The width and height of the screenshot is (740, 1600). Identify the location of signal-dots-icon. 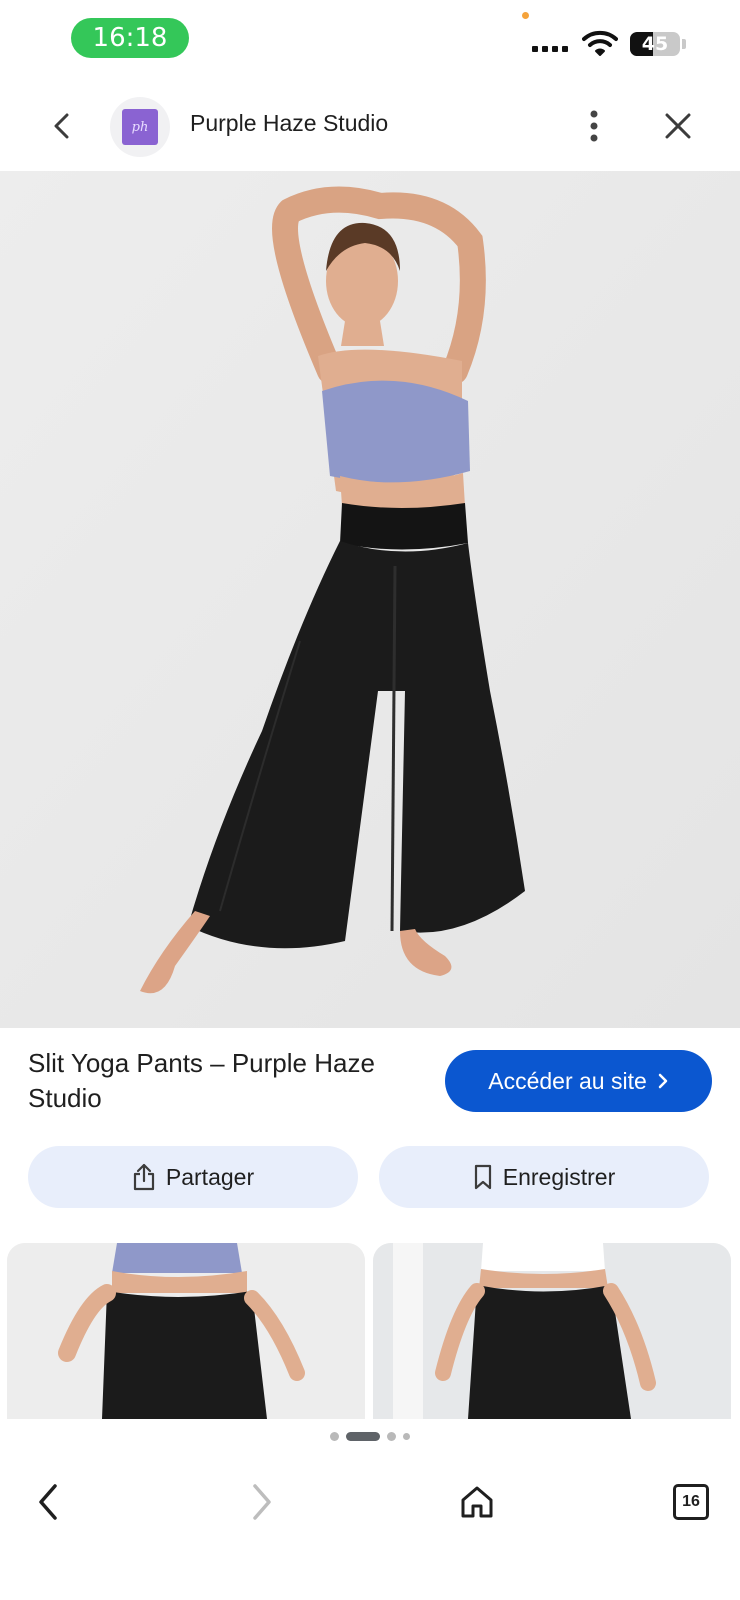
(550, 49).